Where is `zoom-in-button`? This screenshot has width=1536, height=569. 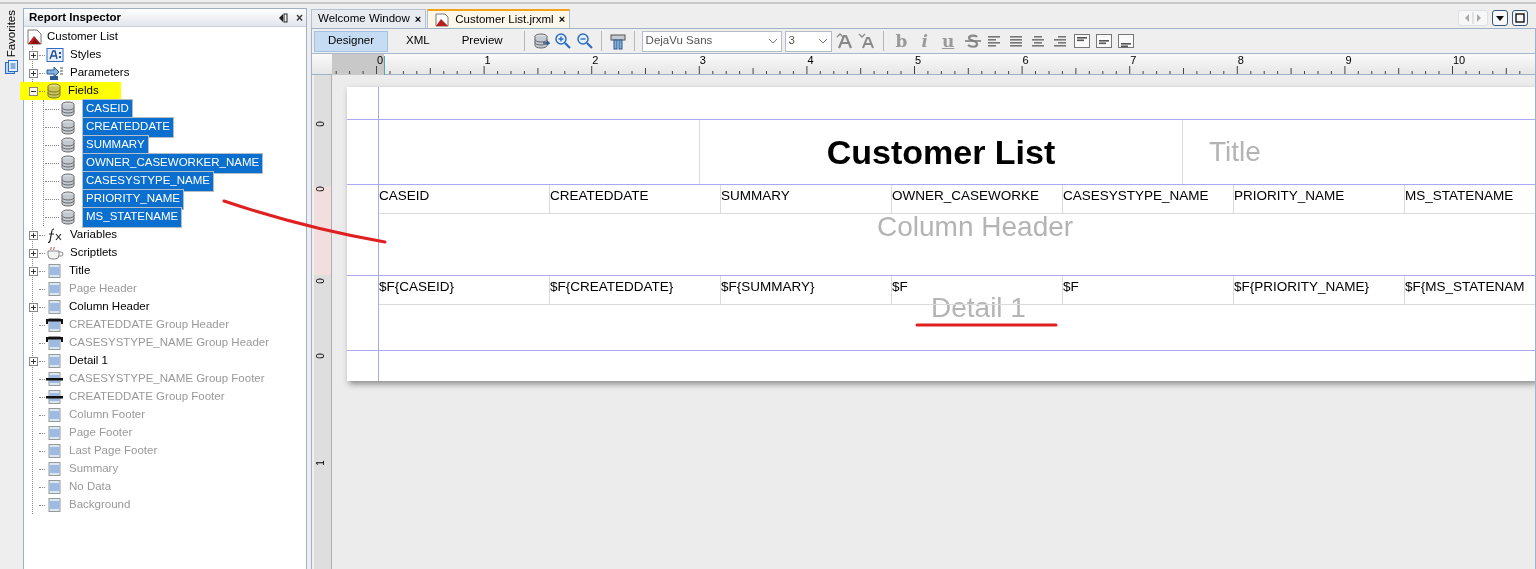
zoom-in-button is located at coordinates (562, 41).